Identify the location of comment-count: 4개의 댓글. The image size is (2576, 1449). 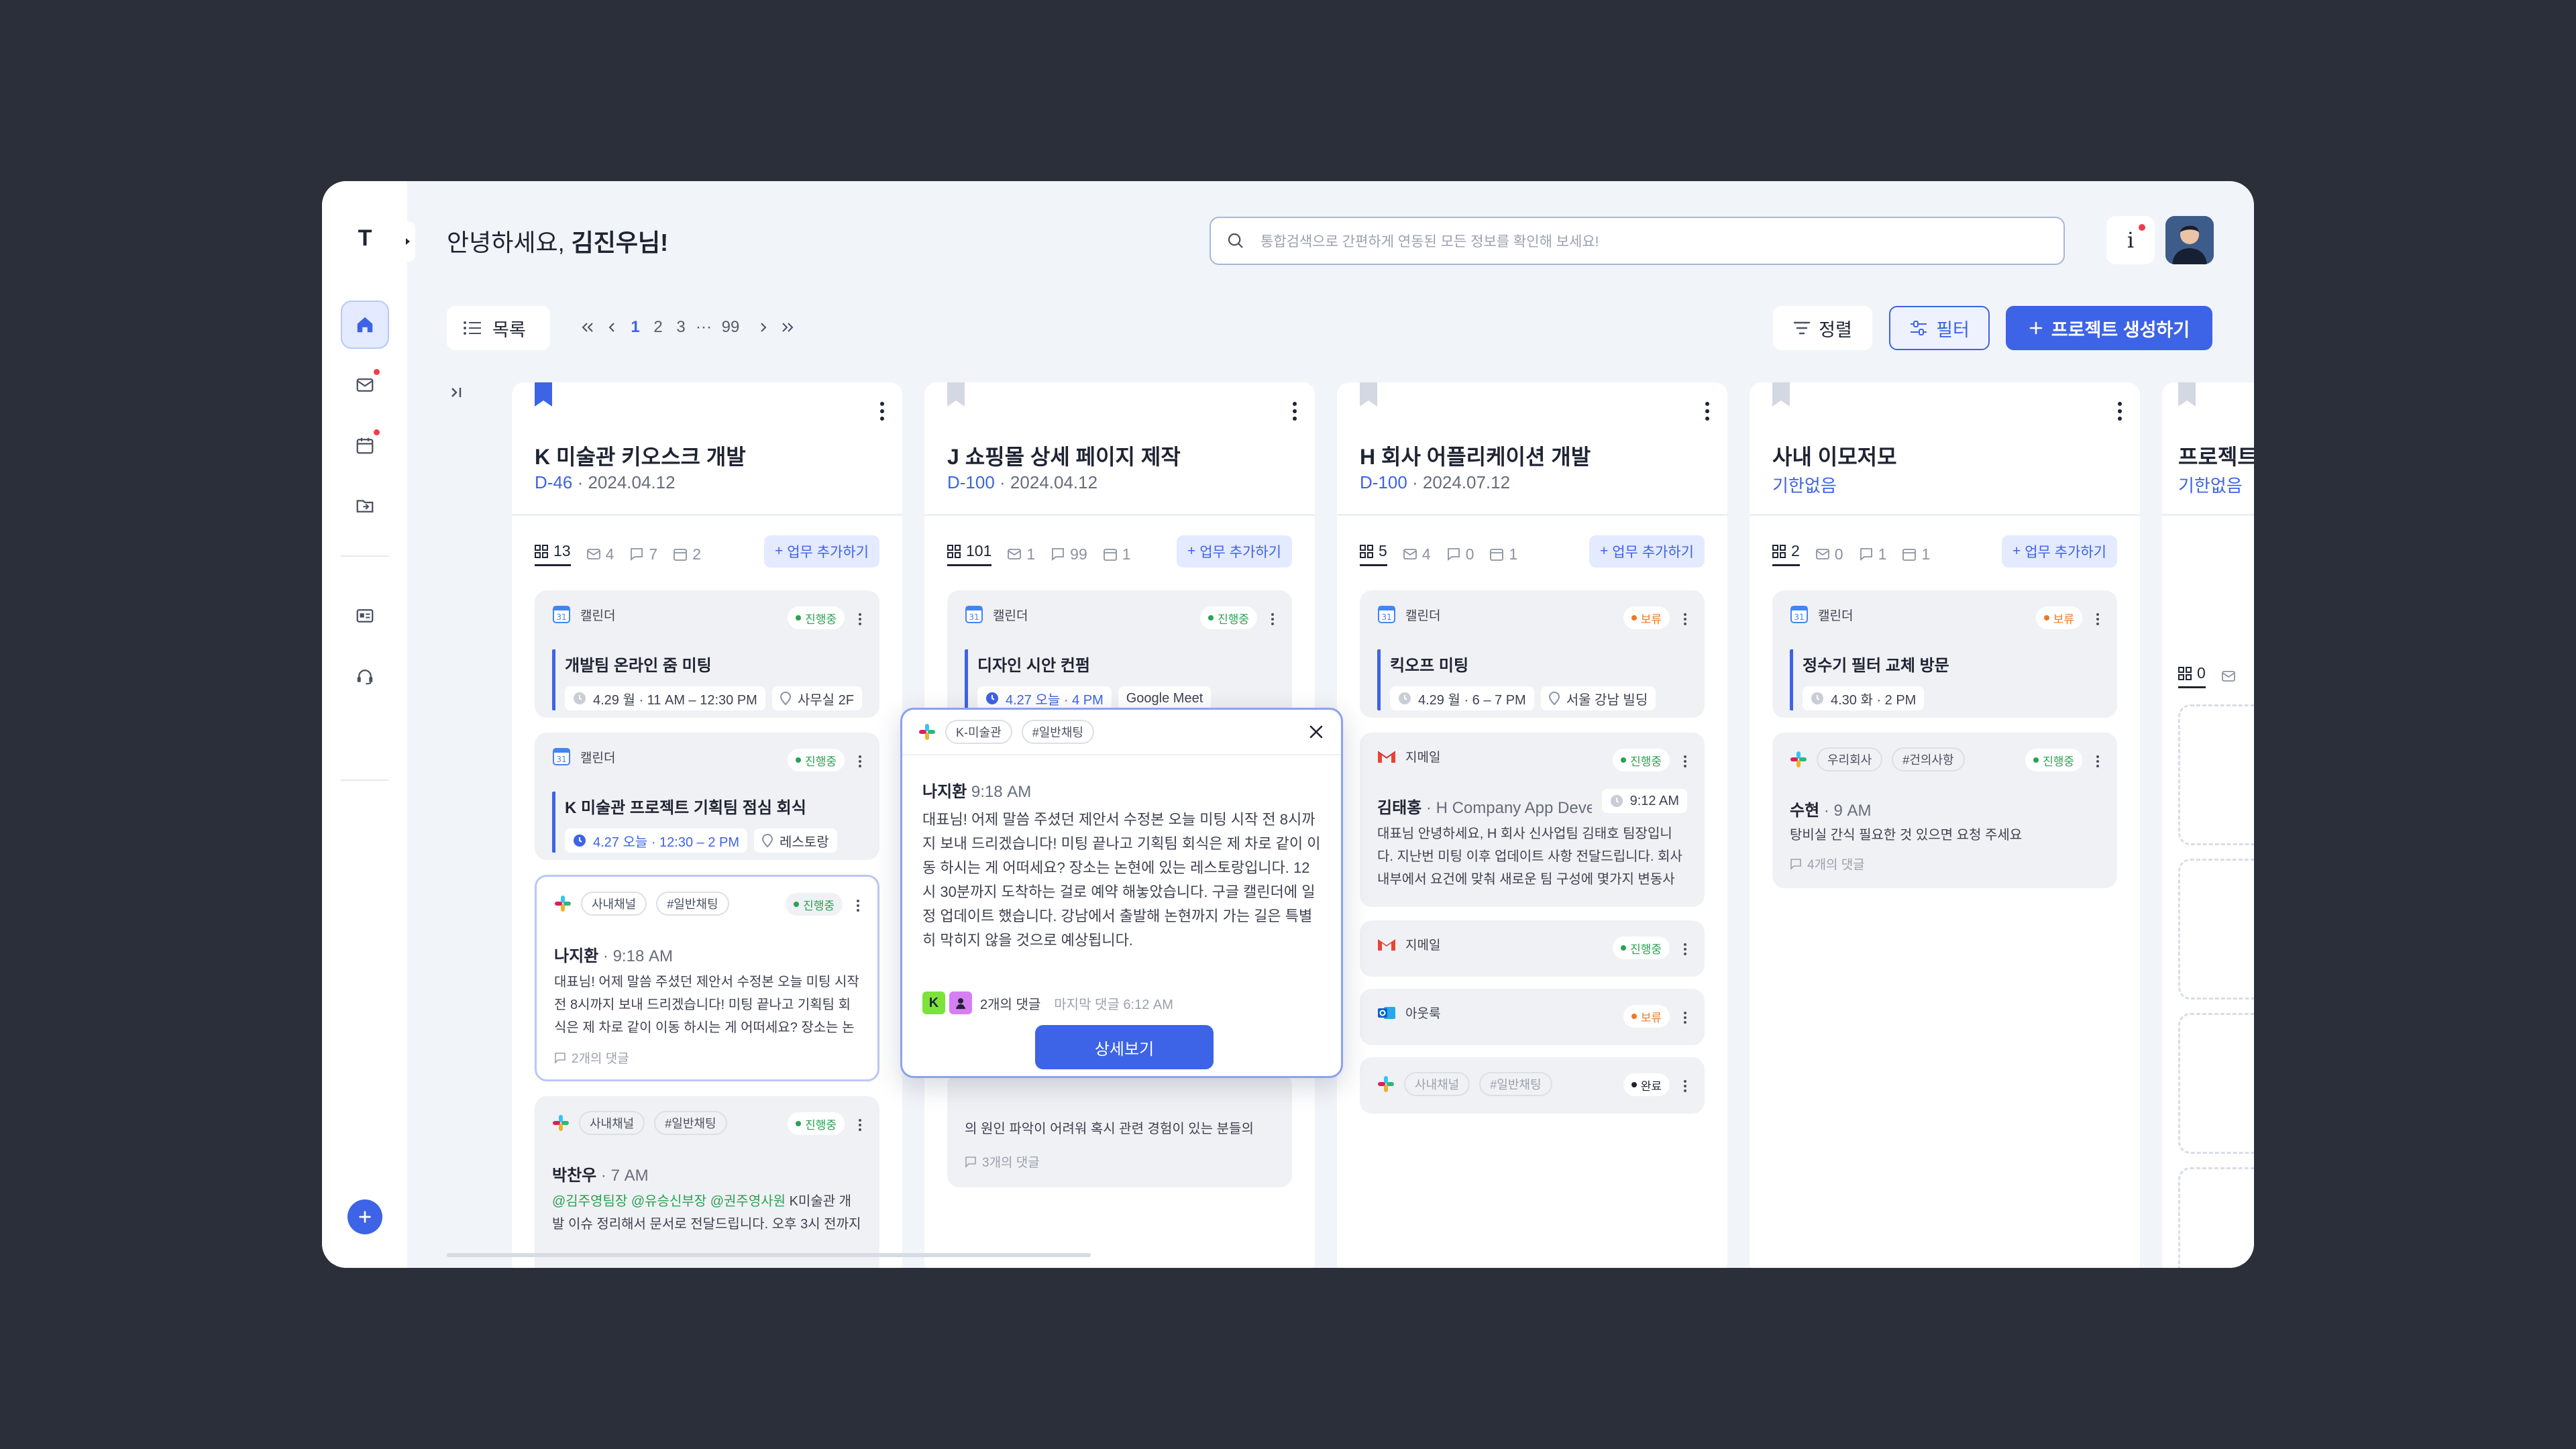
(1827, 864).